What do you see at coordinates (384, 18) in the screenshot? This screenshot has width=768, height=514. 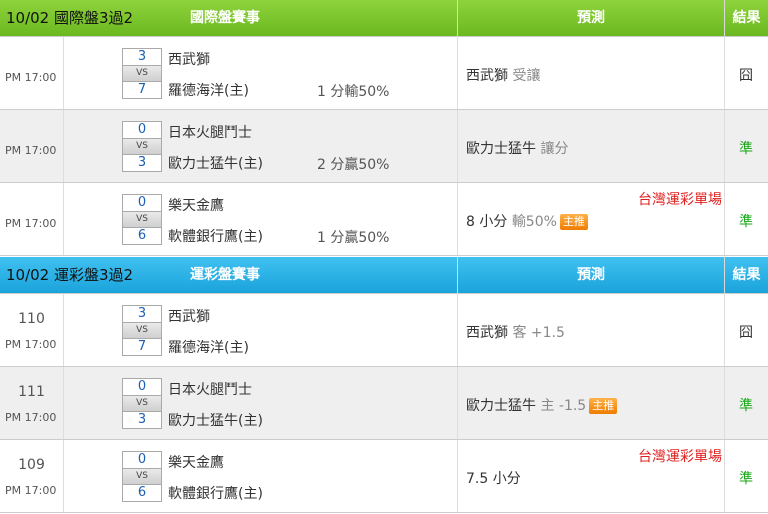 I see `section1-header: 10/02 國際盤3過2 國際盤賽事 預測 結果` at bounding box center [384, 18].